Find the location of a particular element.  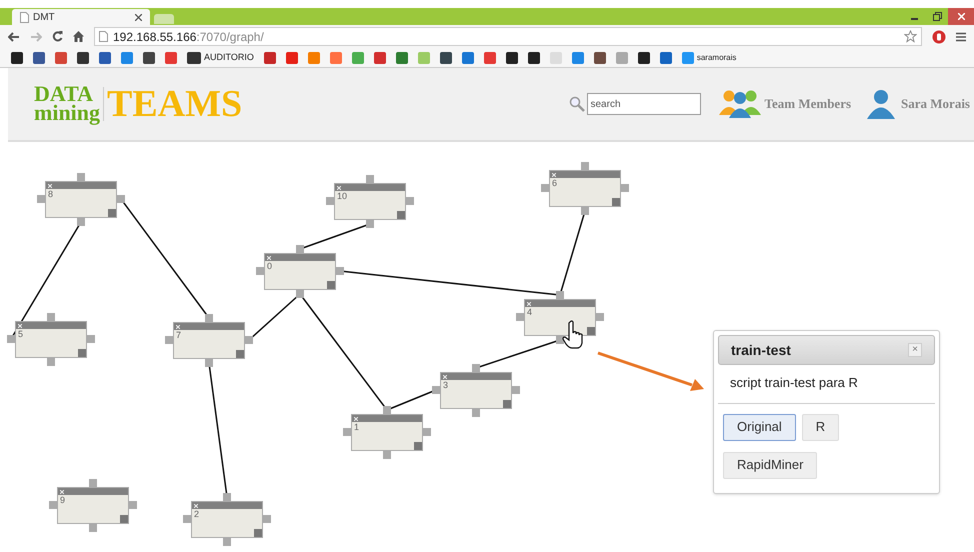

node-label: 0 is located at coordinates (269, 266).